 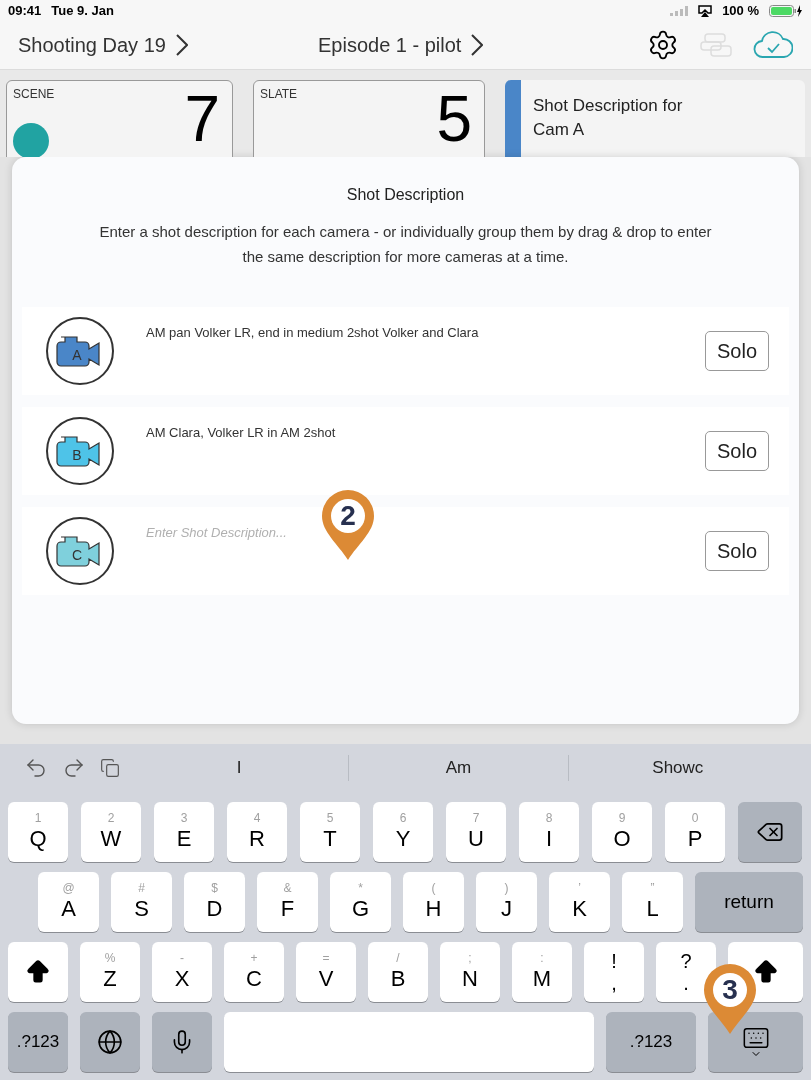 What do you see at coordinates (184, 832) in the screenshot?
I see `keyboard-key: 3 E` at bounding box center [184, 832].